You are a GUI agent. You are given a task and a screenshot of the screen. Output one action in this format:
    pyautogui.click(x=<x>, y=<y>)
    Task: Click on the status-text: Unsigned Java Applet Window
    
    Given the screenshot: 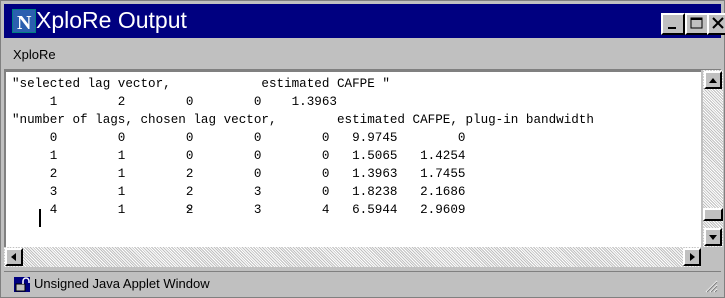 What is the action you would take?
    pyautogui.click(x=122, y=283)
    